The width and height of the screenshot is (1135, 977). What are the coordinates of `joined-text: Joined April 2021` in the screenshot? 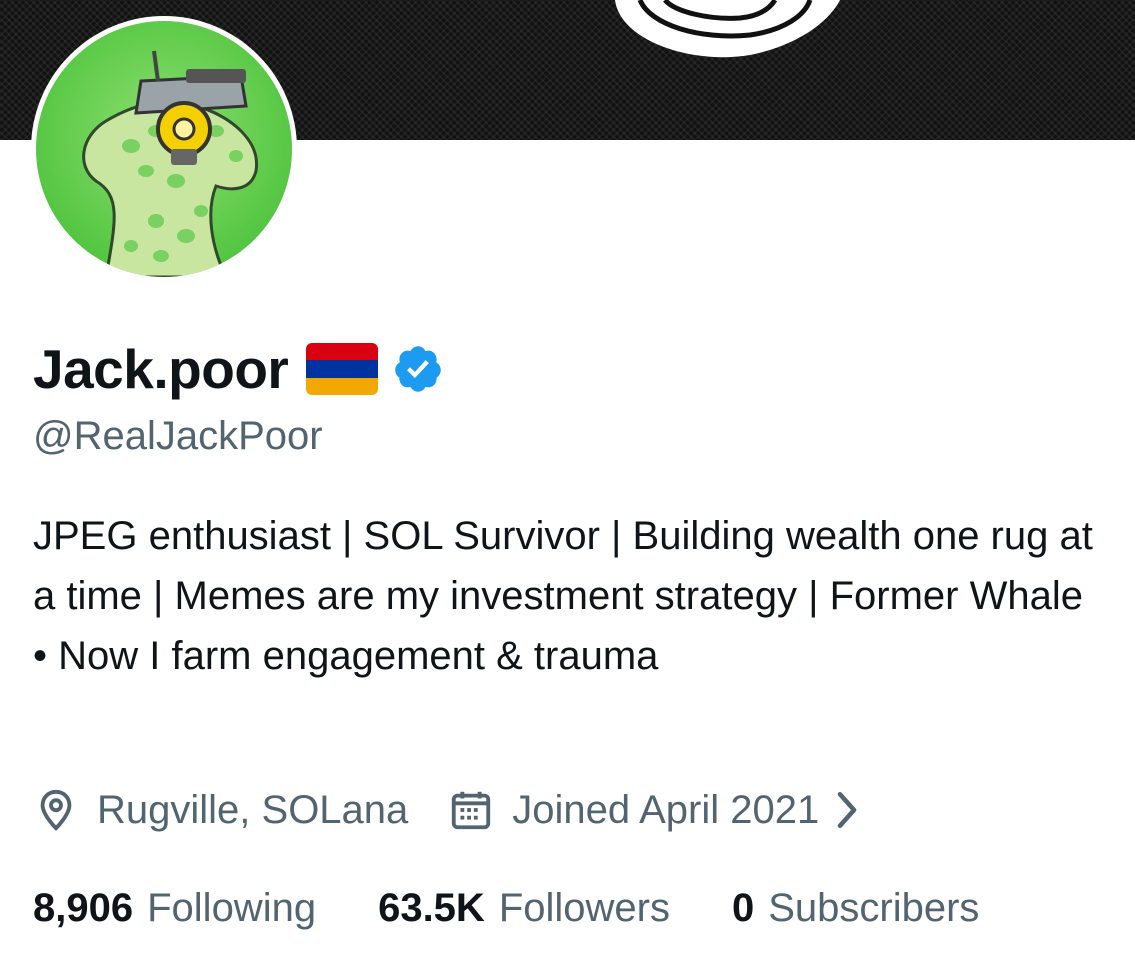 It's located at (665, 810).